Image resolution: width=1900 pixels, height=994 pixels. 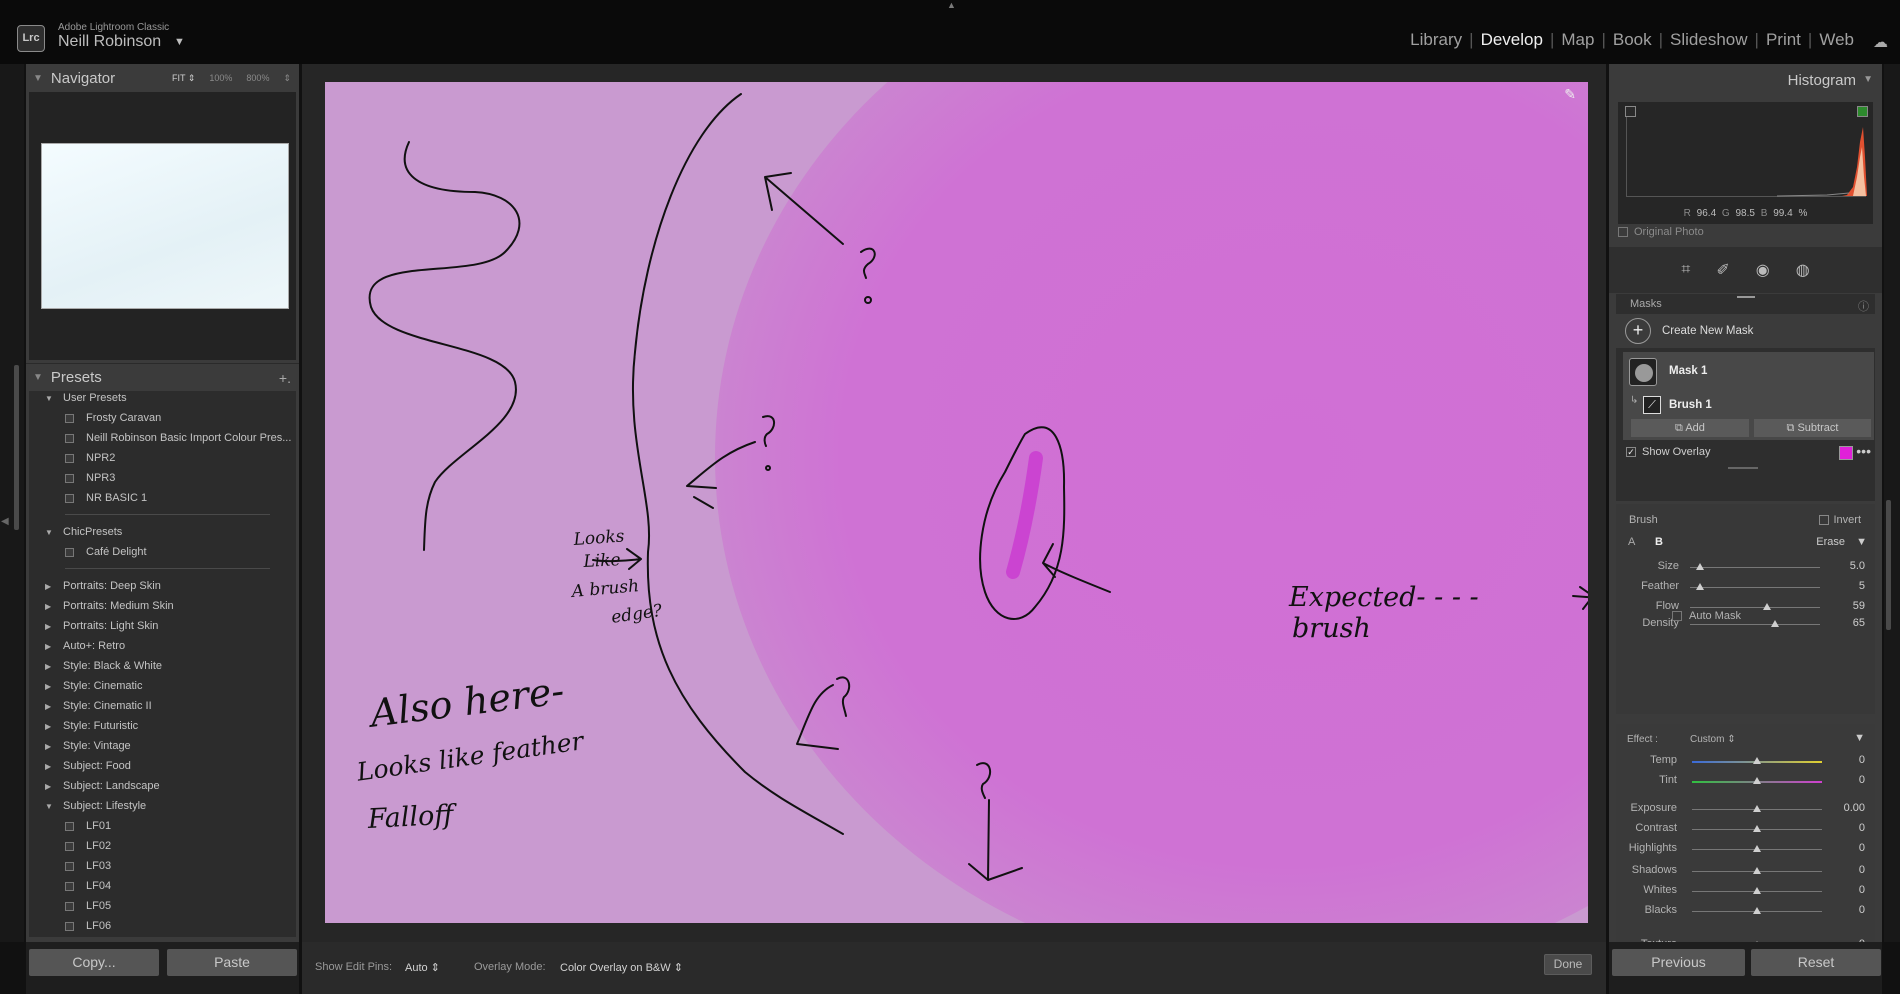 I want to click on preset-group: ▶ Portraits: Deep Skin, so click(x=95, y=586).